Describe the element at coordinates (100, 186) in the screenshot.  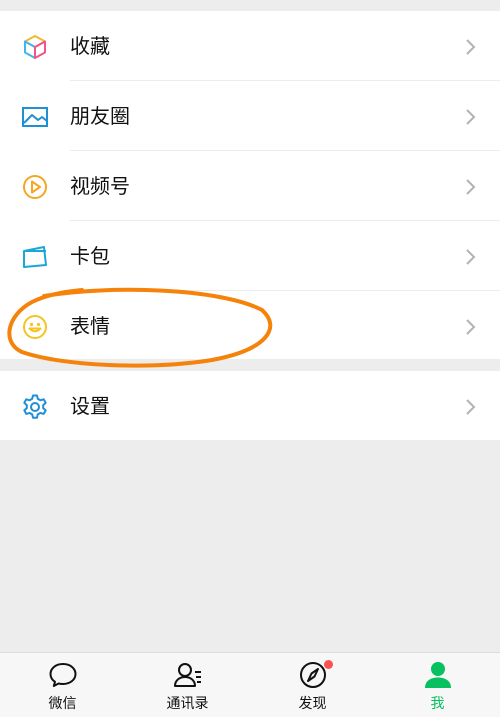
I see `menu-item-label: 视频号` at that location.